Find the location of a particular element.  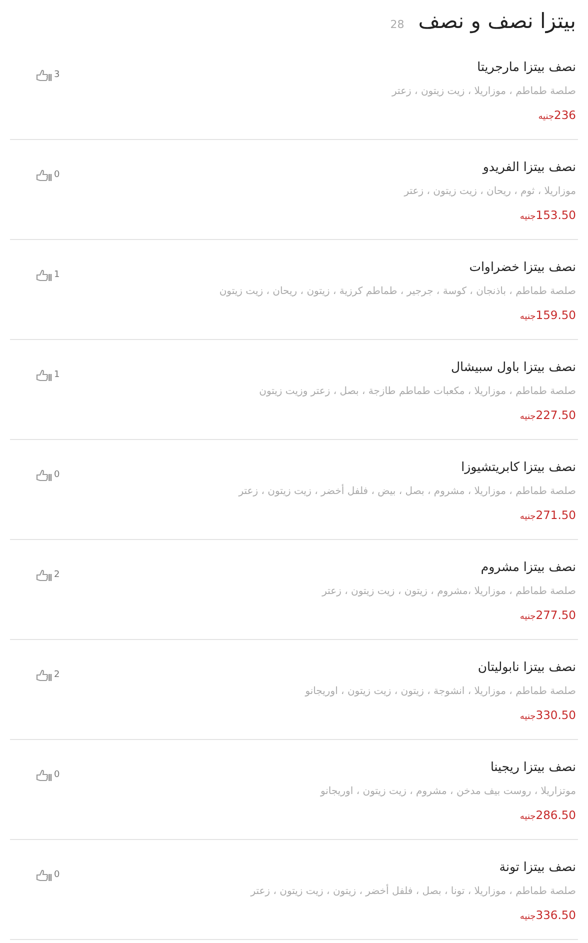

item-ingredients: موزاريلا ، ثوم ، ريحان ، زيت زيتون ، زعتر is located at coordinates (490, 192).